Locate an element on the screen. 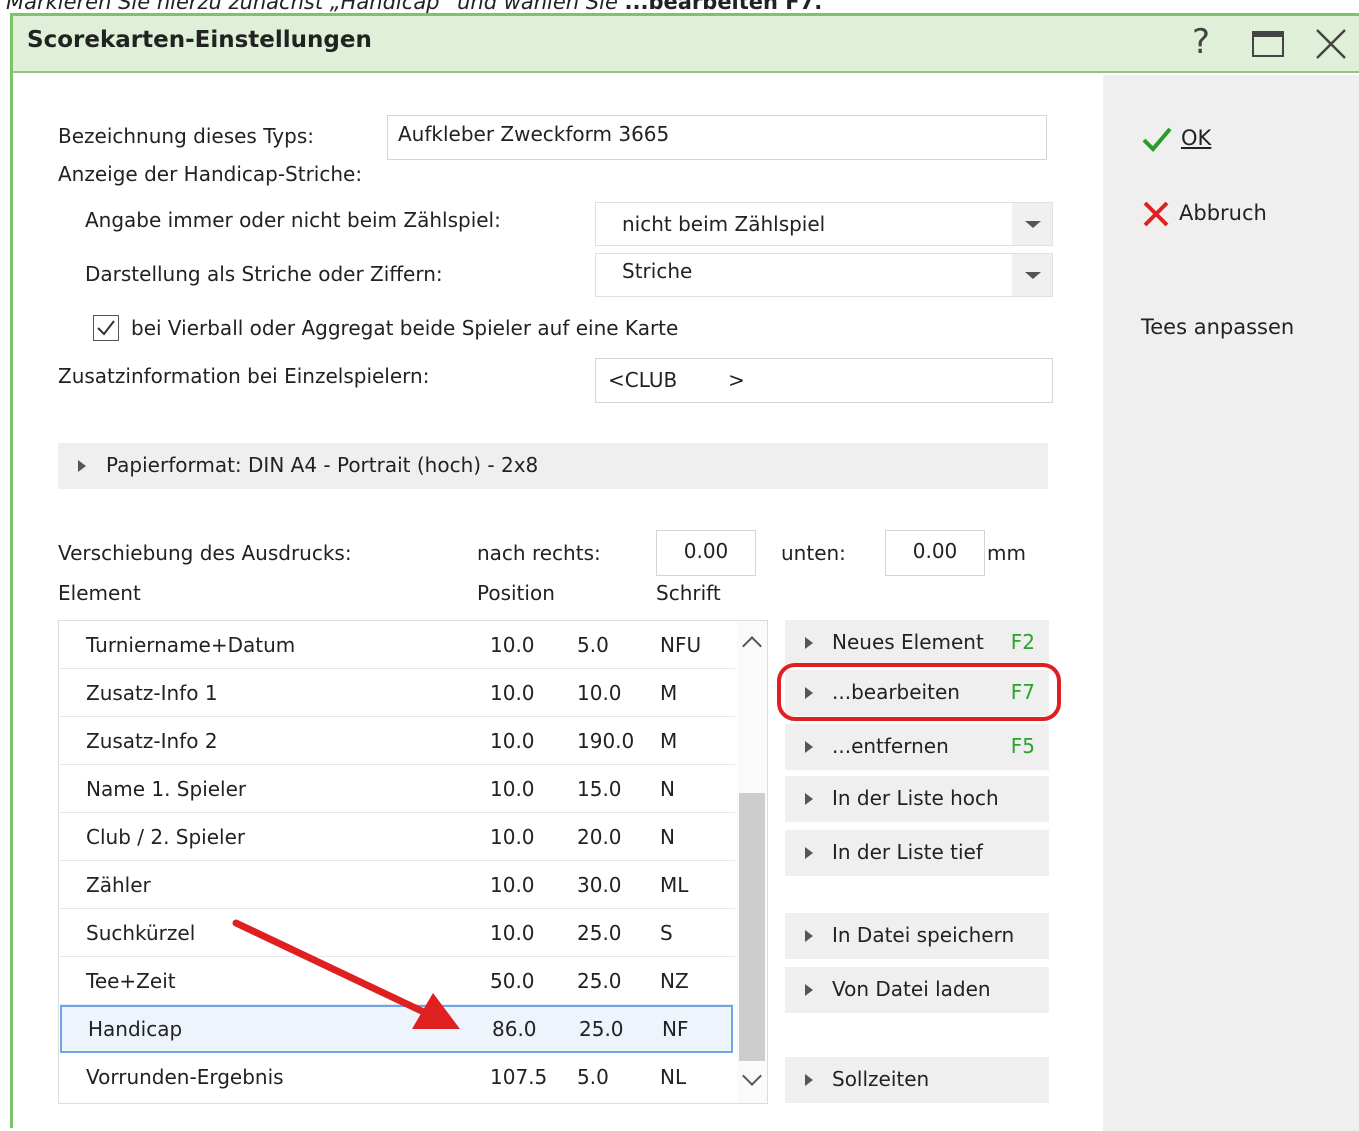  fourball-checkbox is located at coordinates (106, 328).